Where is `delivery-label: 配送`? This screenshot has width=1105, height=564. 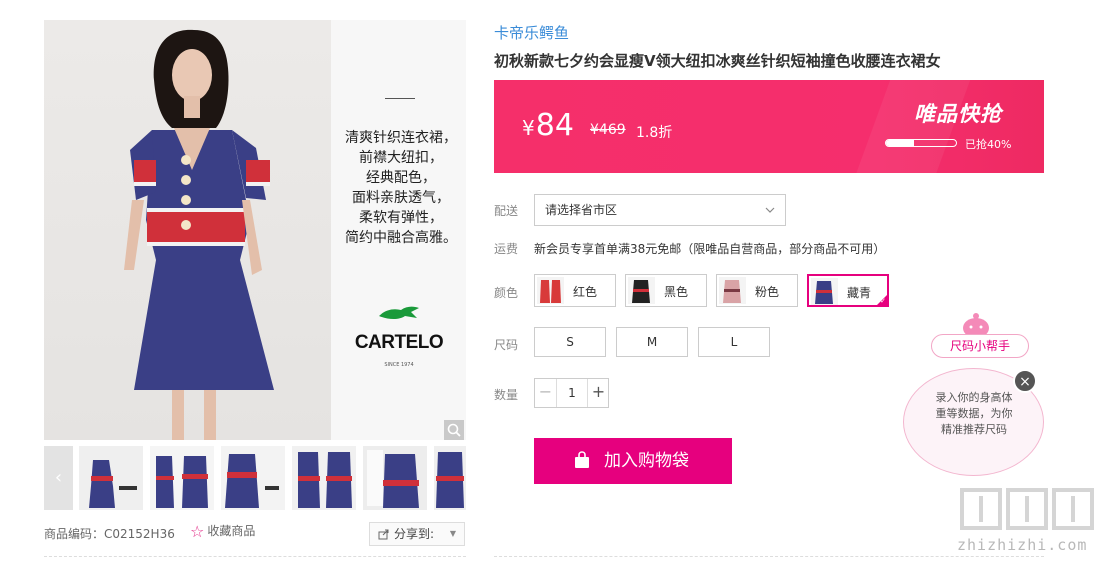 delivery-label: 配送 is located at coordinates (506, 211).